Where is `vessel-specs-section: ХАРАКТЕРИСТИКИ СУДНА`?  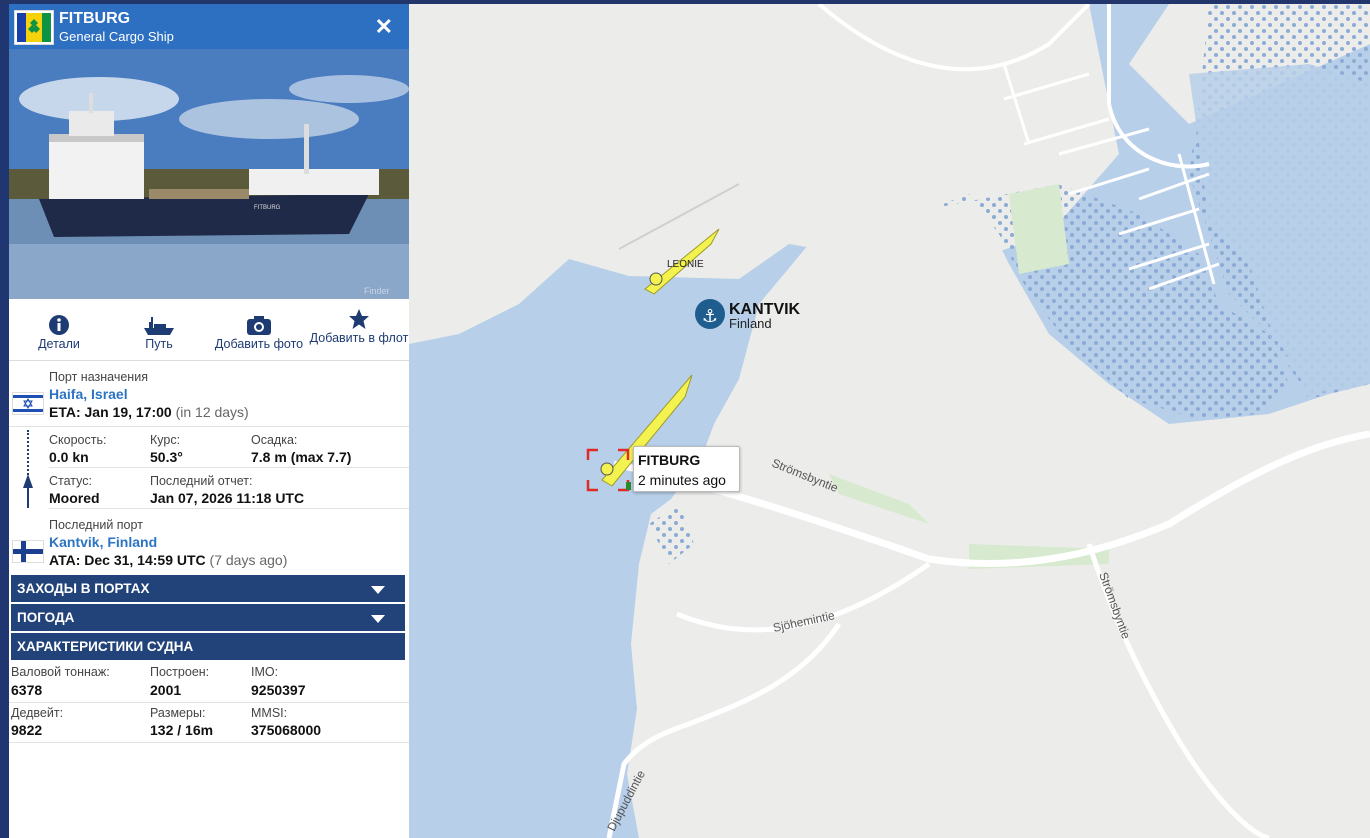
vessel-specs-section: ХАРАКТЕРИСТИКИ СУДНА is located at coordinates (208, 646).